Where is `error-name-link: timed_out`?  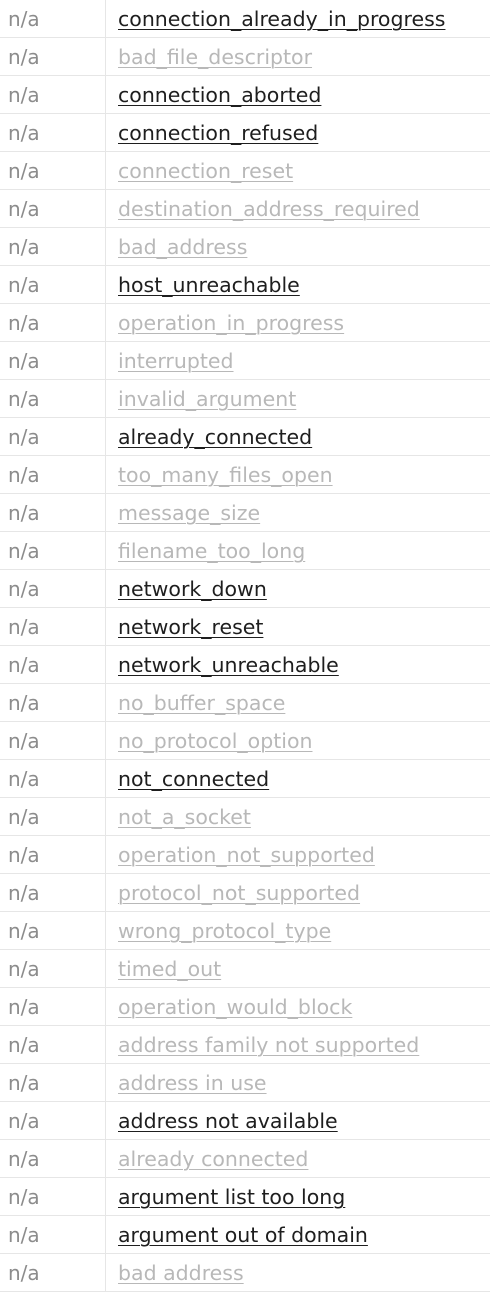 error-name-link: timed_out is located at coordinates (169, 969).